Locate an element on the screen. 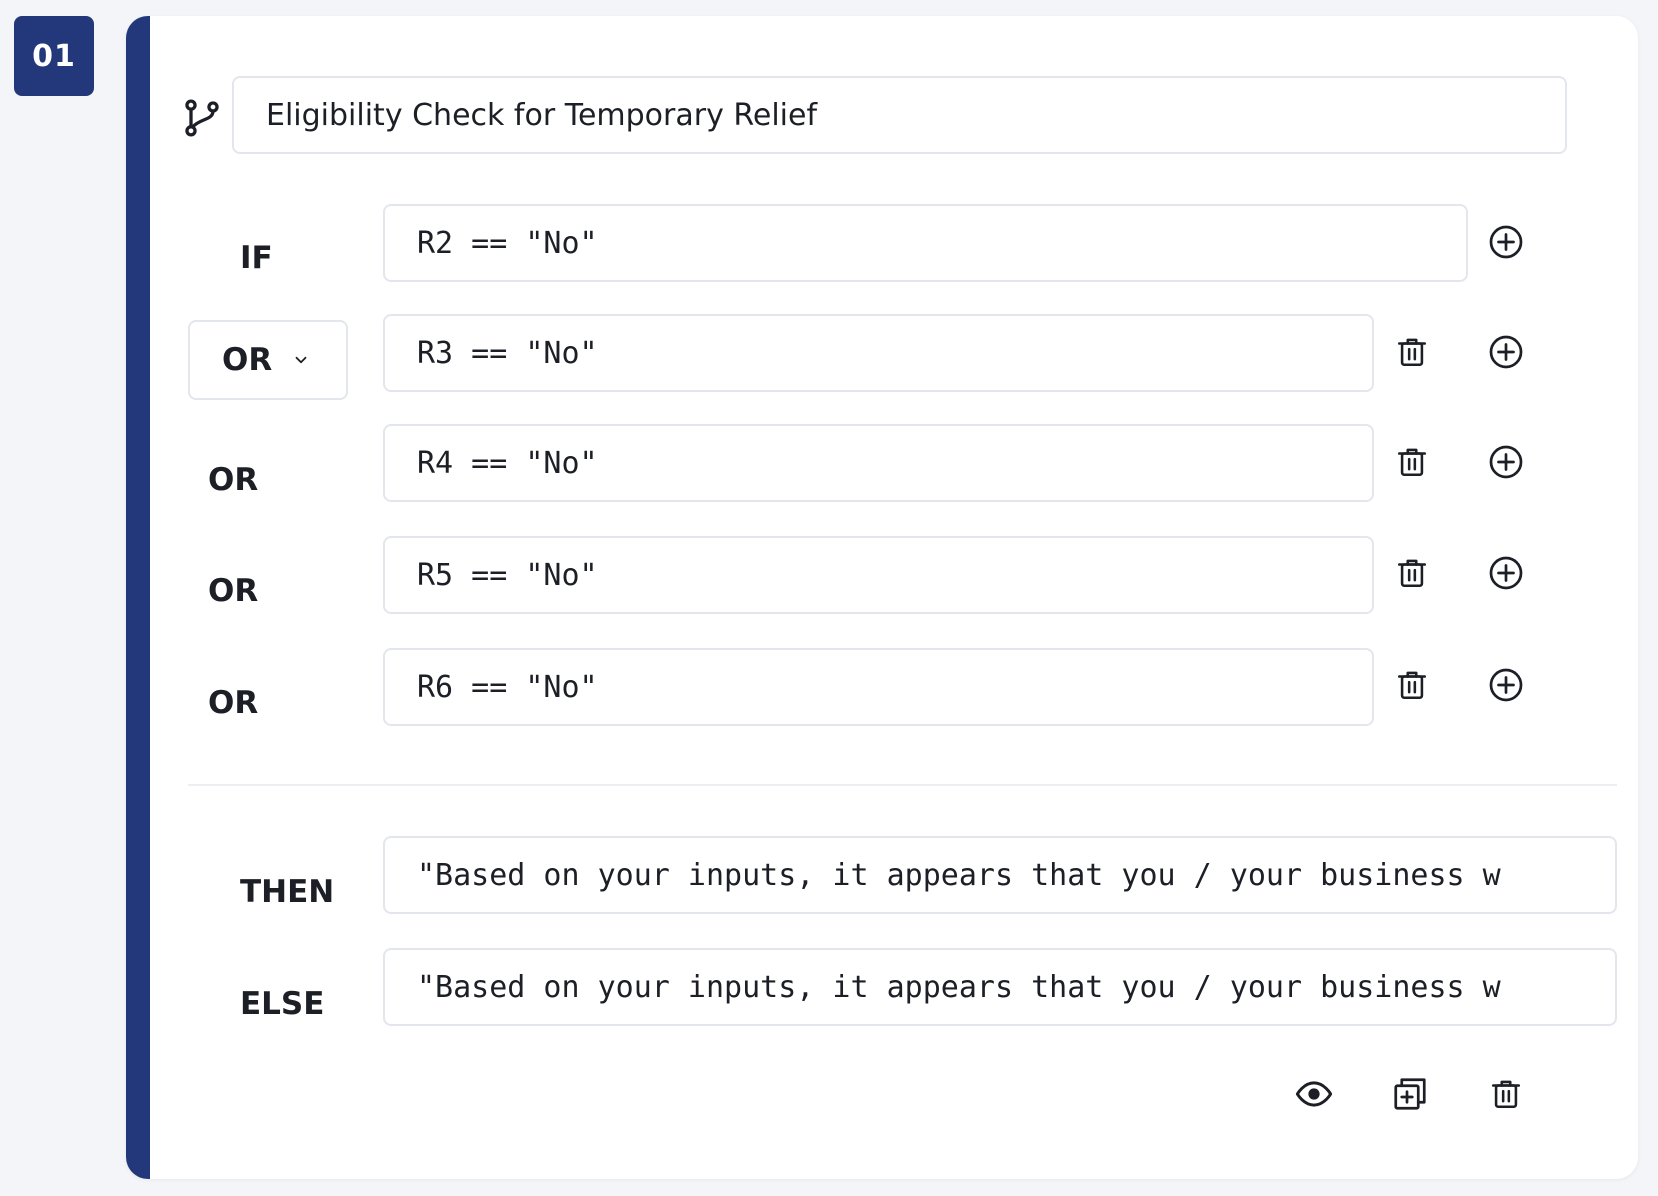  condition-expression: R3 == "No" is located at coordinates (507, 353).